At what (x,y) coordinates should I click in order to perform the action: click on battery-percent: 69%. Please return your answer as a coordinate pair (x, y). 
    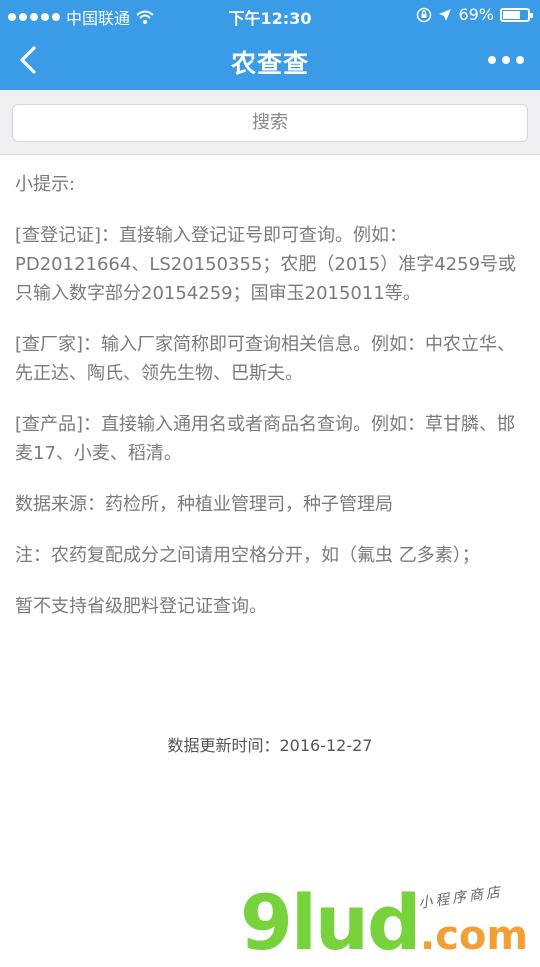
    Looking at the image, I should click on (476, 14).